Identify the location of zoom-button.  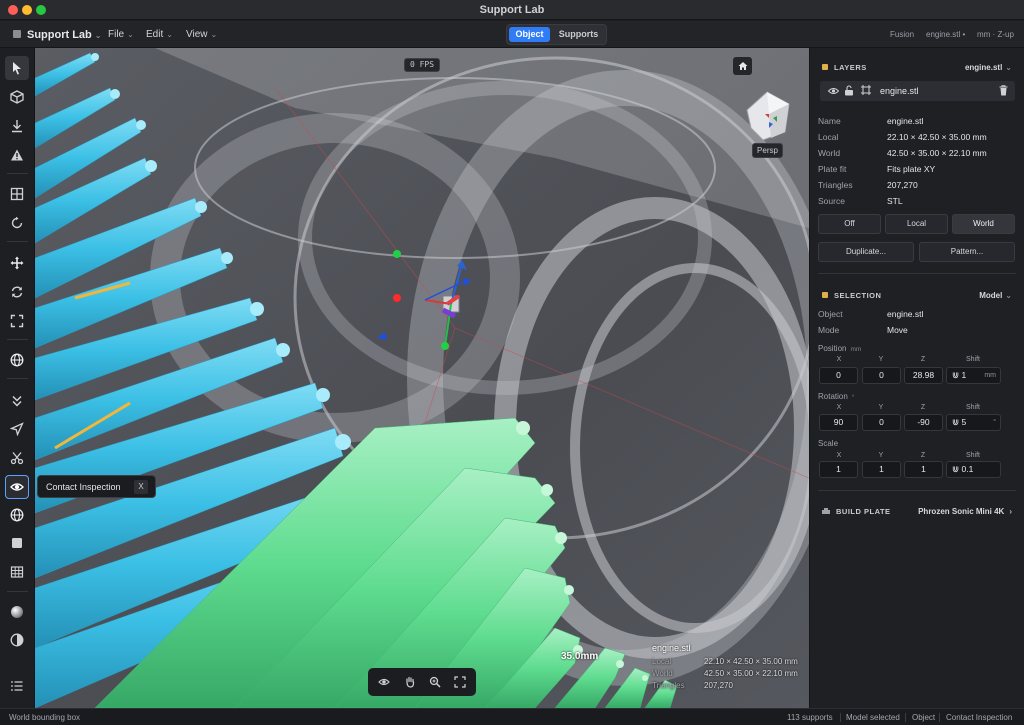
(435, 682).